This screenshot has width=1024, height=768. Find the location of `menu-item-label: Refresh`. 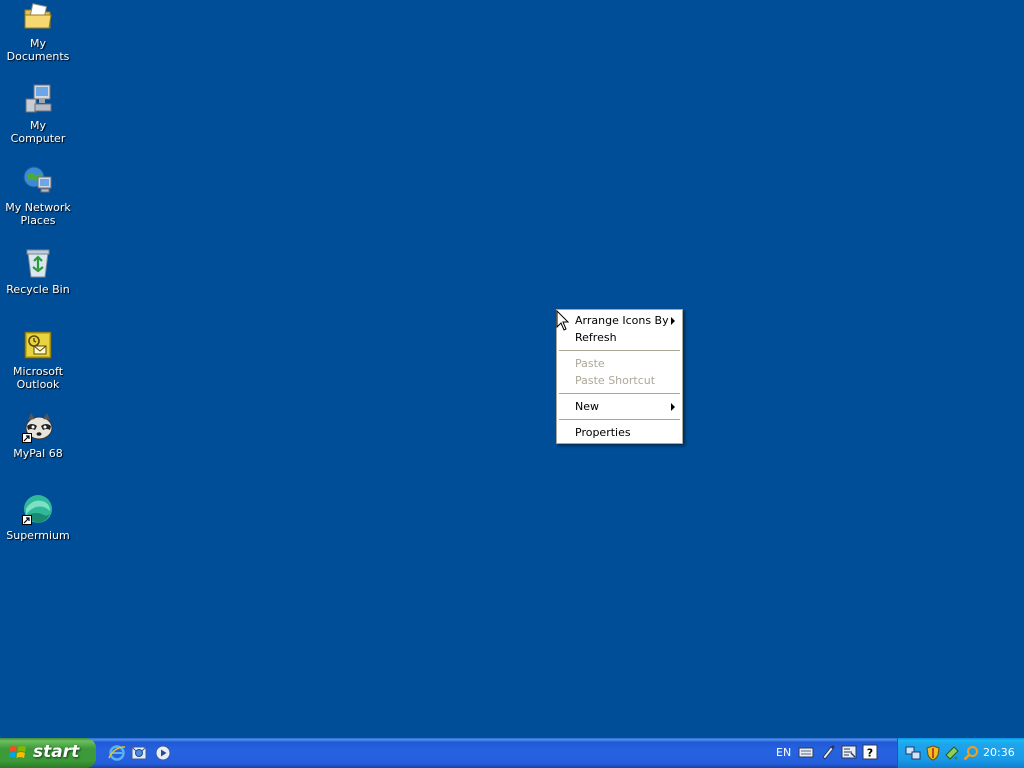

menu-item-label: Refresh is located at coordinates (596, 337).